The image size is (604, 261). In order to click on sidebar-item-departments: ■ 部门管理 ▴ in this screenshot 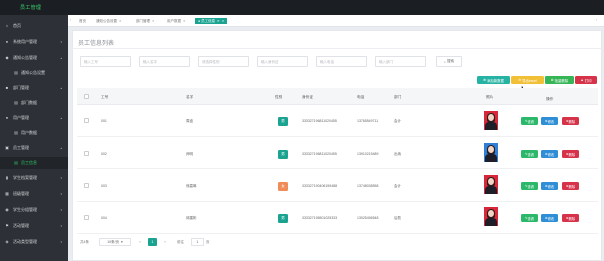, I will do `click(34, 88)`.